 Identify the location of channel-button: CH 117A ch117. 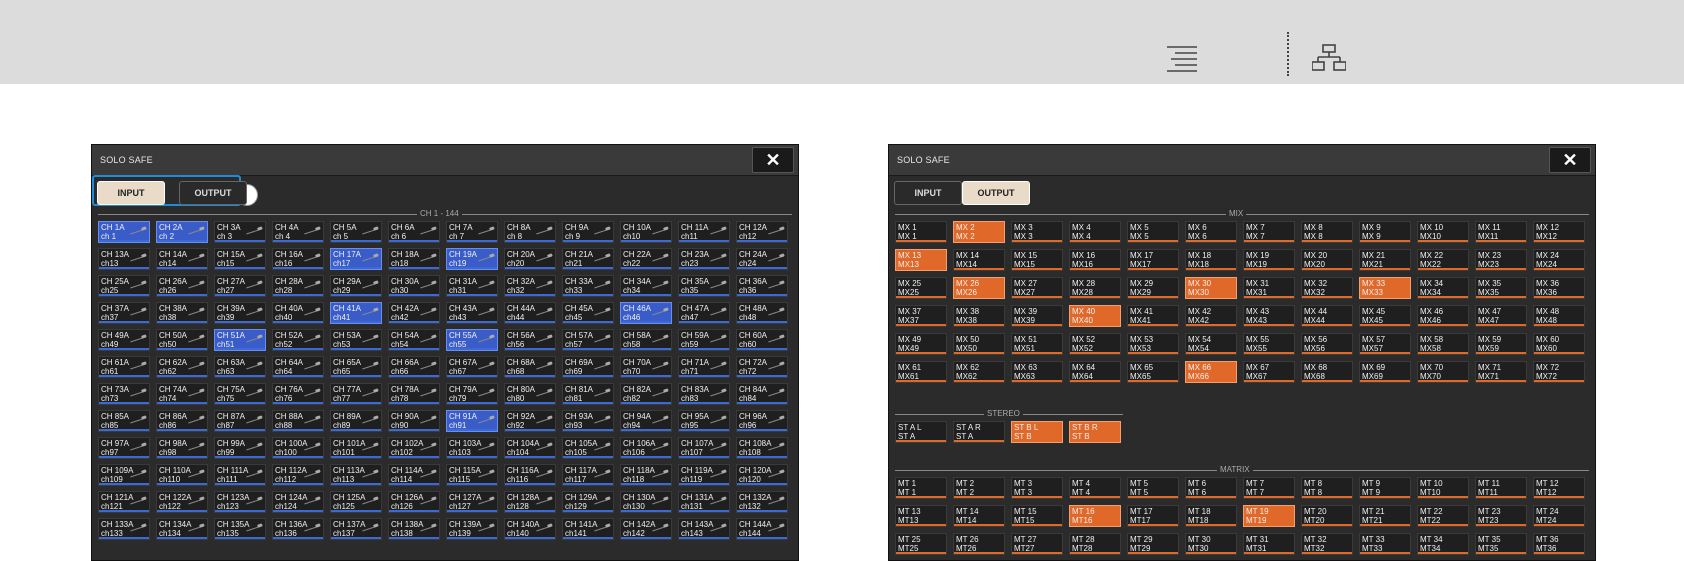
(588, 475).